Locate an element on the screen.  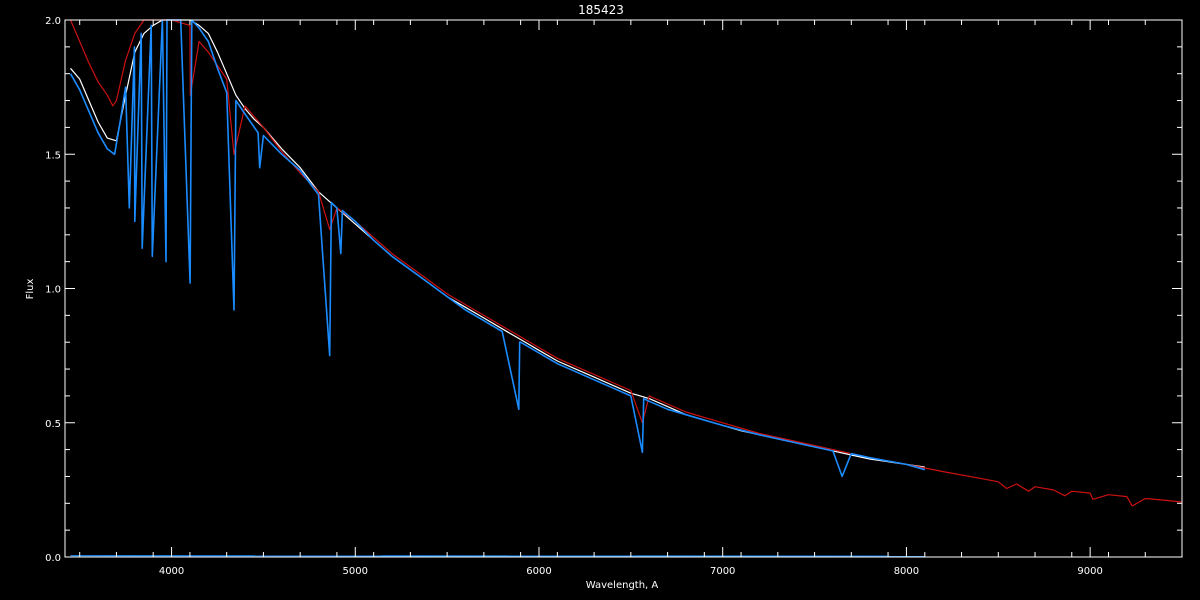
y-tick-label: 0.0 is located at coordinates (53, 558).